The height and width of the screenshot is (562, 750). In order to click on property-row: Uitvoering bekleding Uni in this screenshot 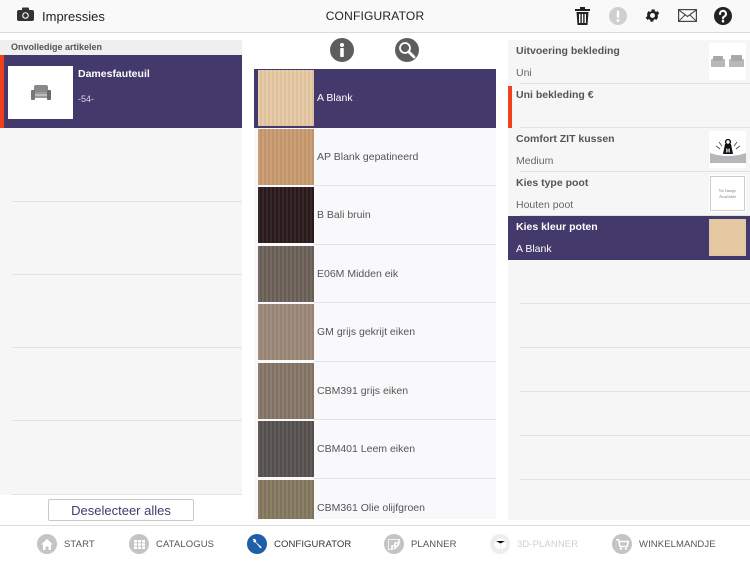, I will do `click(629, 62)`.